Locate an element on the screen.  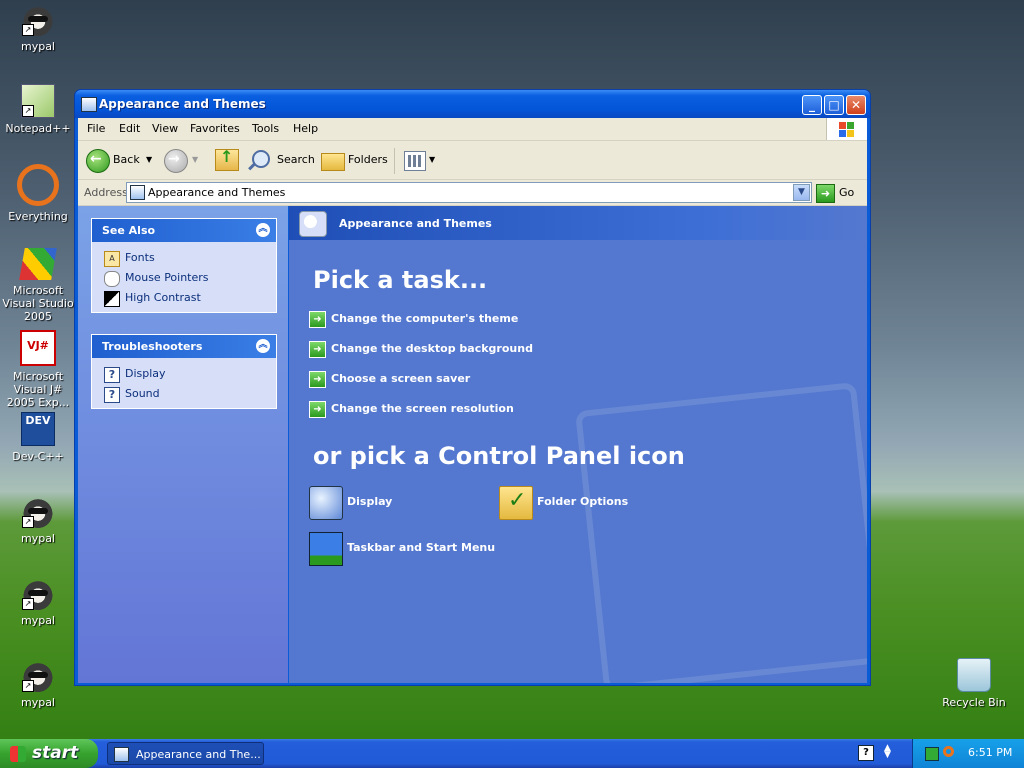
desktop-icon-label: Everything is located at coordinates (38, 216).